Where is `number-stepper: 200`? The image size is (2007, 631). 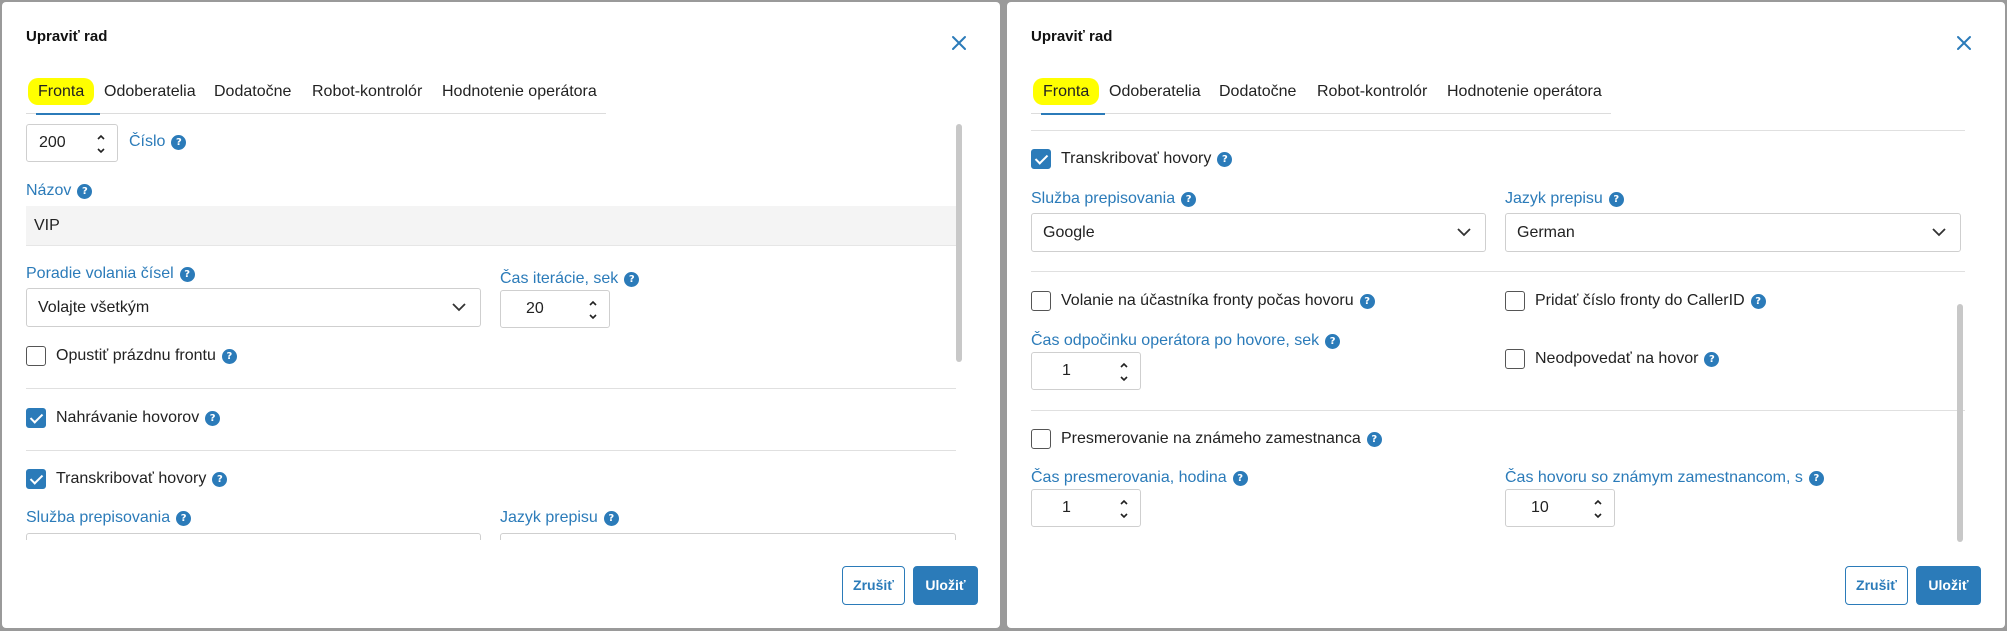 number-stepper: 200 is located at coordinates (72, 143).